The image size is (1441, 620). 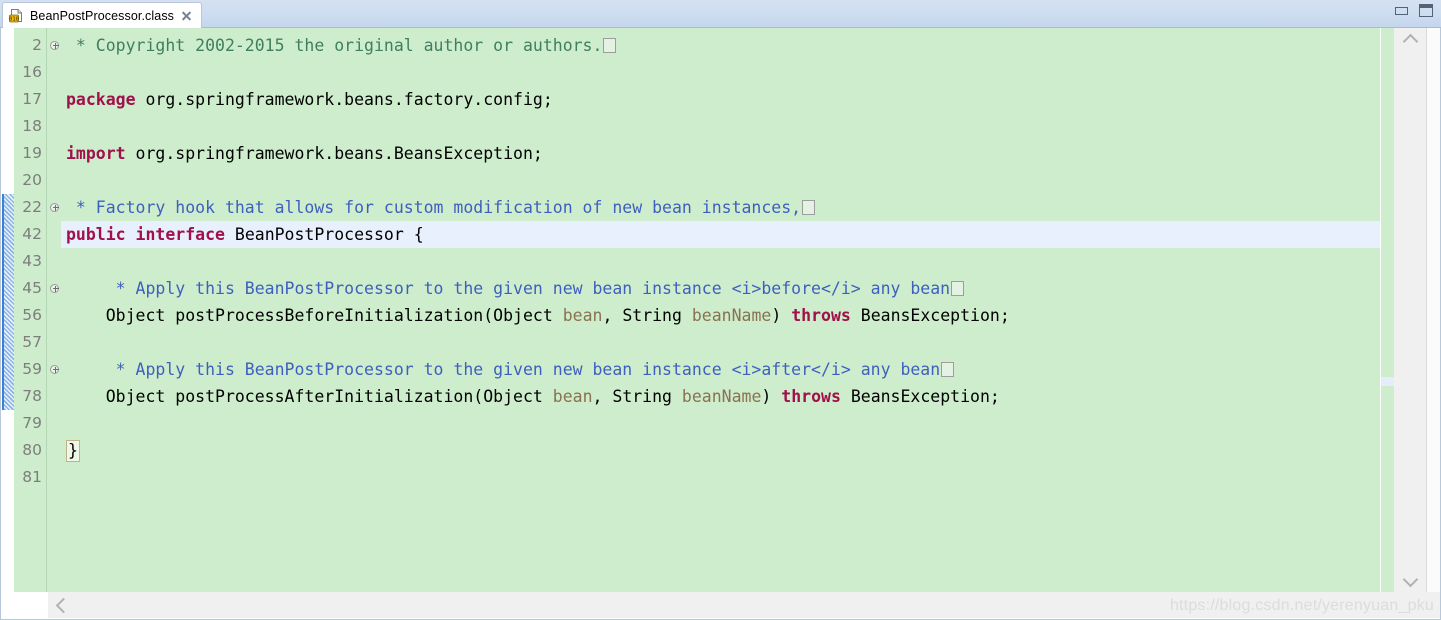 I want to click on window-controls, so click(x=1414, y=10).